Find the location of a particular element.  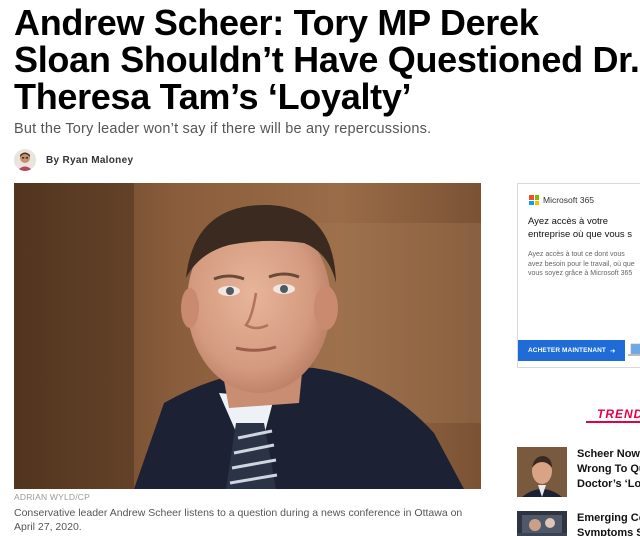

ad-cta-button: ACHETER MAINTENANT ➔ is located at coordinates (571, 350).